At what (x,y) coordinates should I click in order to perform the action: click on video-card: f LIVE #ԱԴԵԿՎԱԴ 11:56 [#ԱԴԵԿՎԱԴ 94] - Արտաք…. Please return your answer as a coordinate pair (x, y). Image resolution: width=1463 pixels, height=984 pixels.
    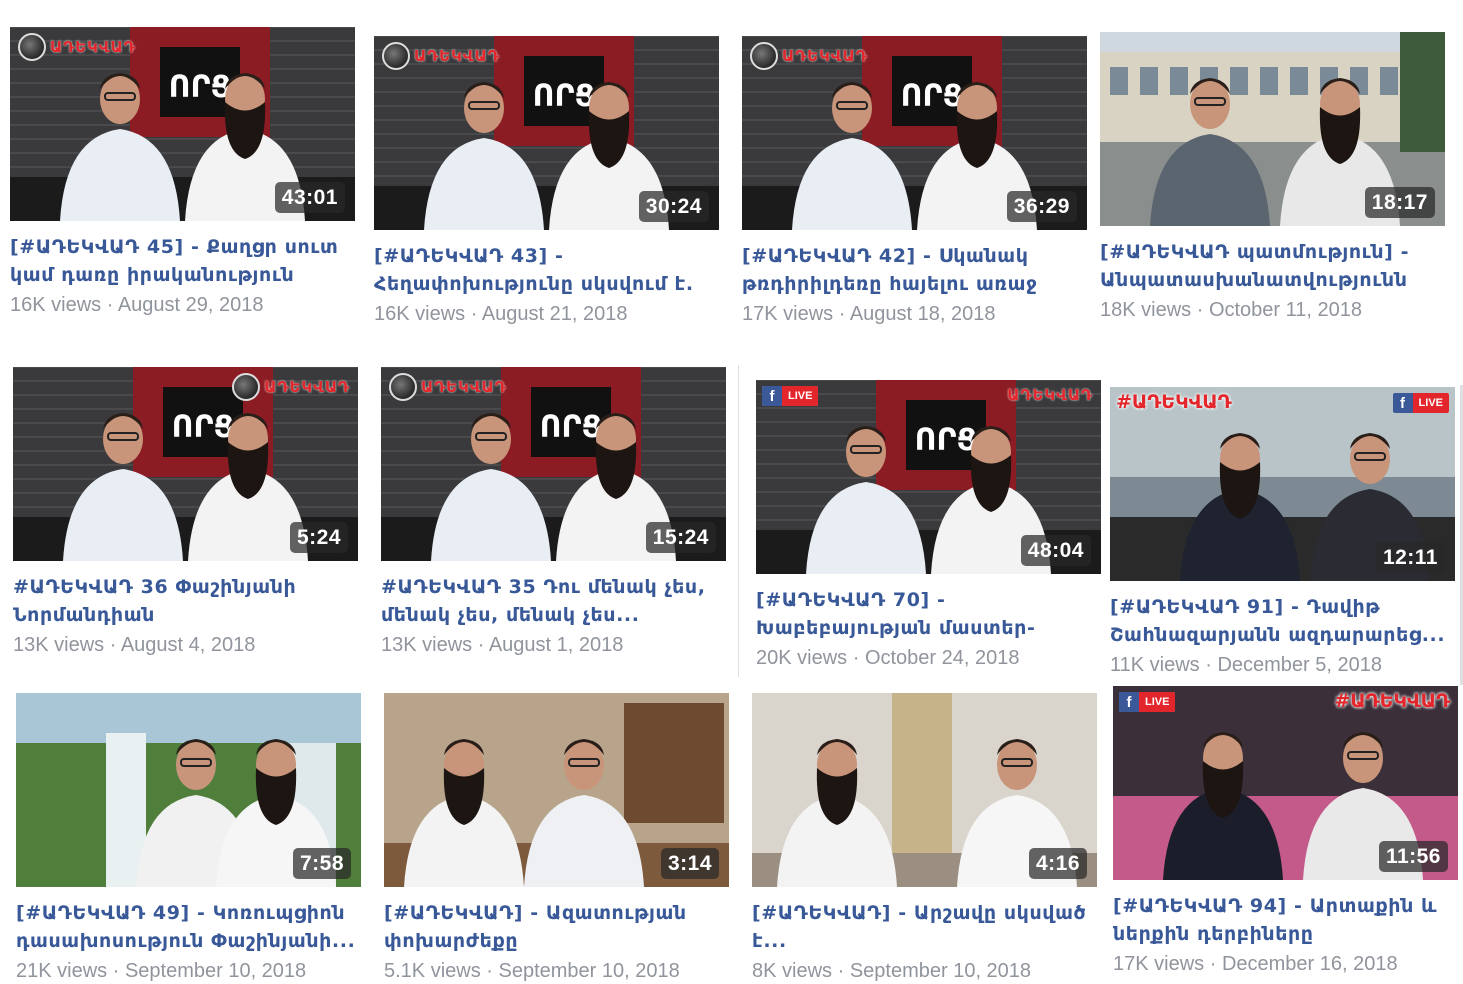
    Looking at the image, I should click on (1285, 831).